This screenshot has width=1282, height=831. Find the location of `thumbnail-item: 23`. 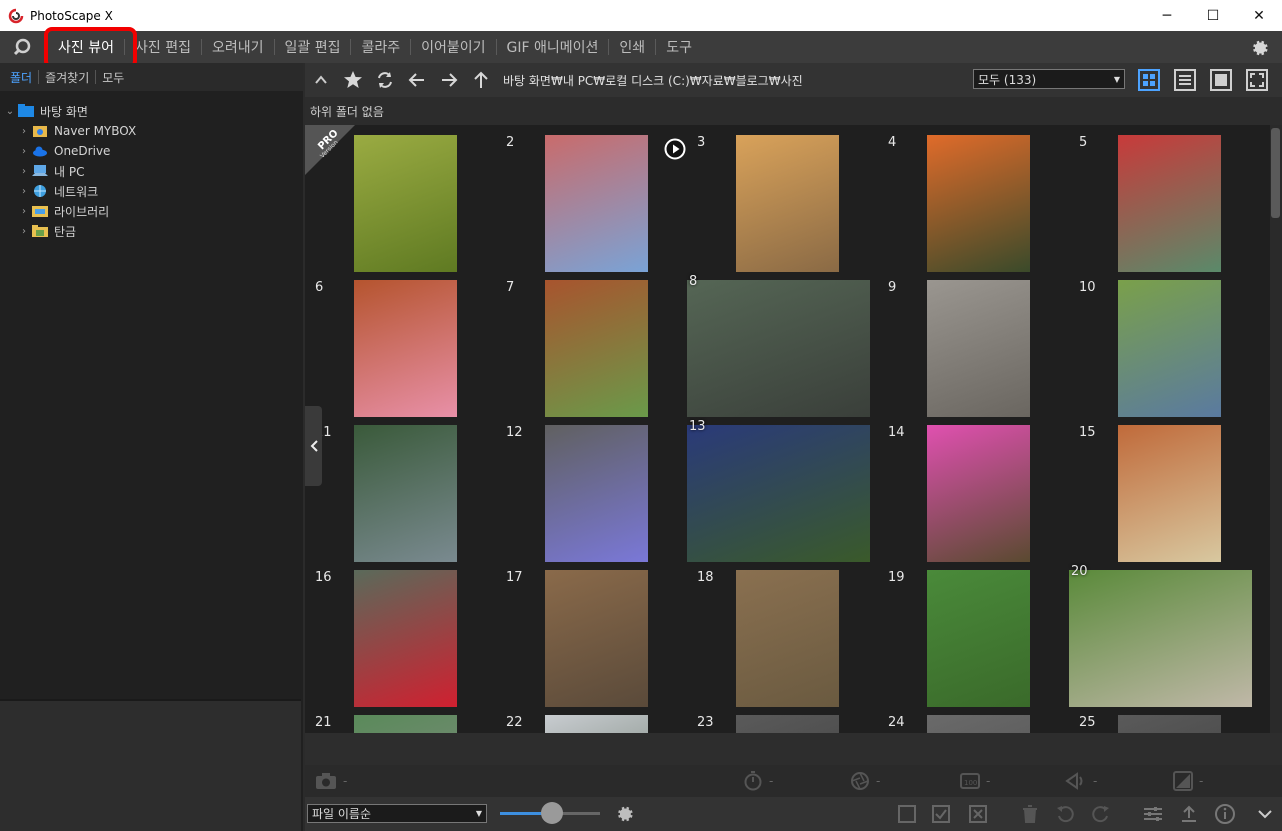

thumbnail-item: 23 is located at coordinates (782, 719).